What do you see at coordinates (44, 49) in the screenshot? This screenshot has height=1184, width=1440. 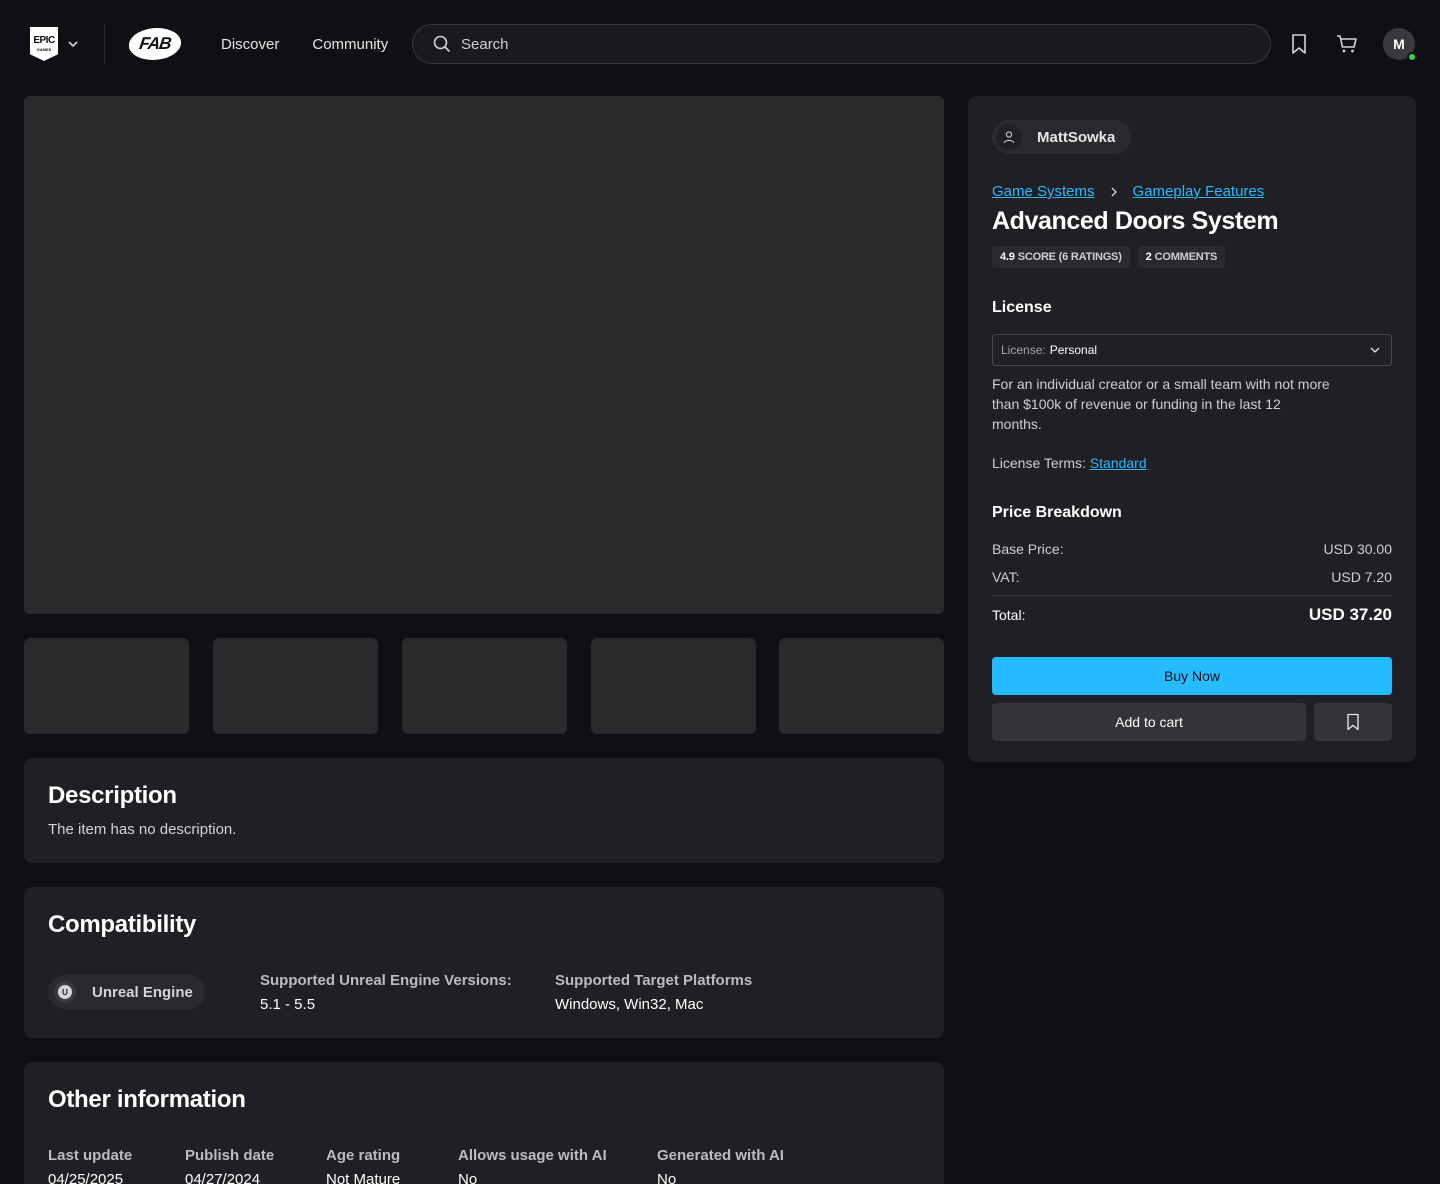 I see `epic-logo-subtext: GAMES` at bounding box center [44, 49].